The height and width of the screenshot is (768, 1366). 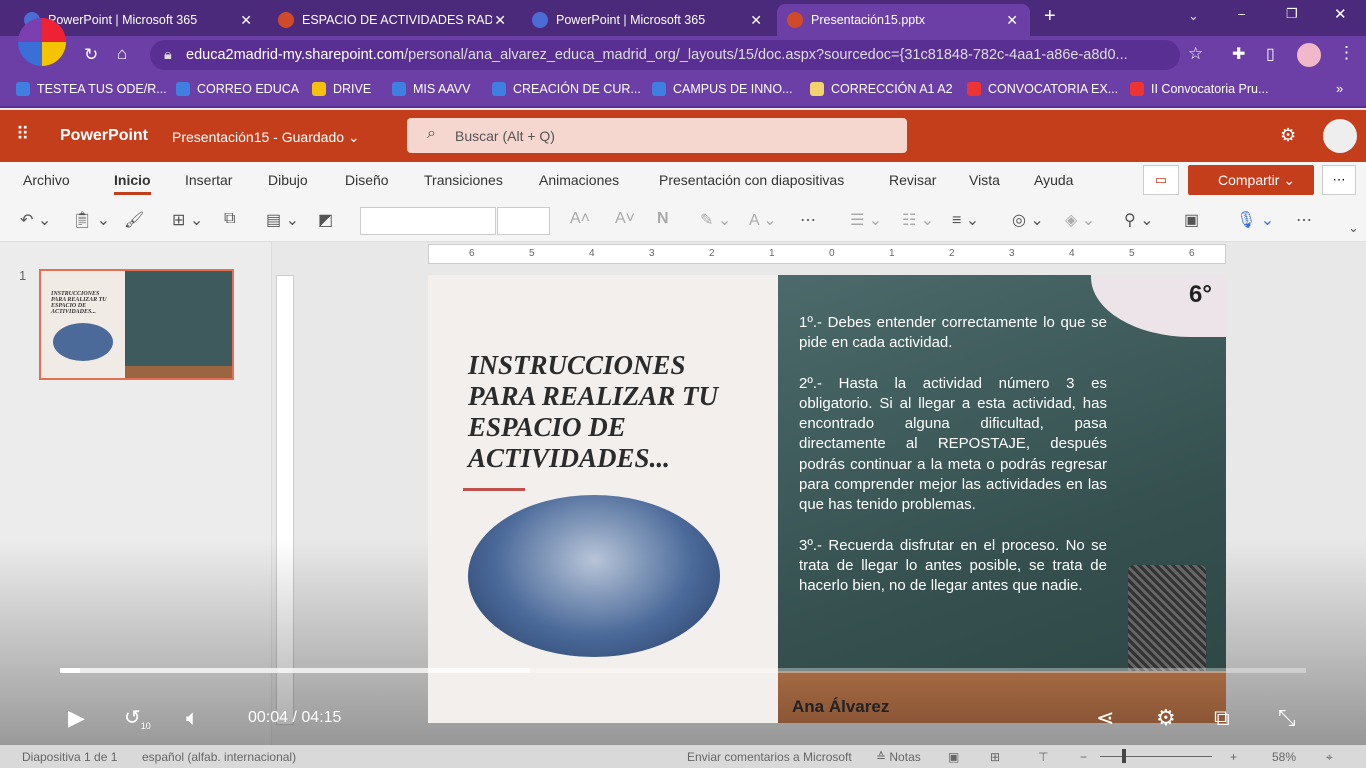 What do you see at coordinates (367, 180) in the screenshot?
I see `tab-diseno: Diseño` at bounding box center [367, 180].